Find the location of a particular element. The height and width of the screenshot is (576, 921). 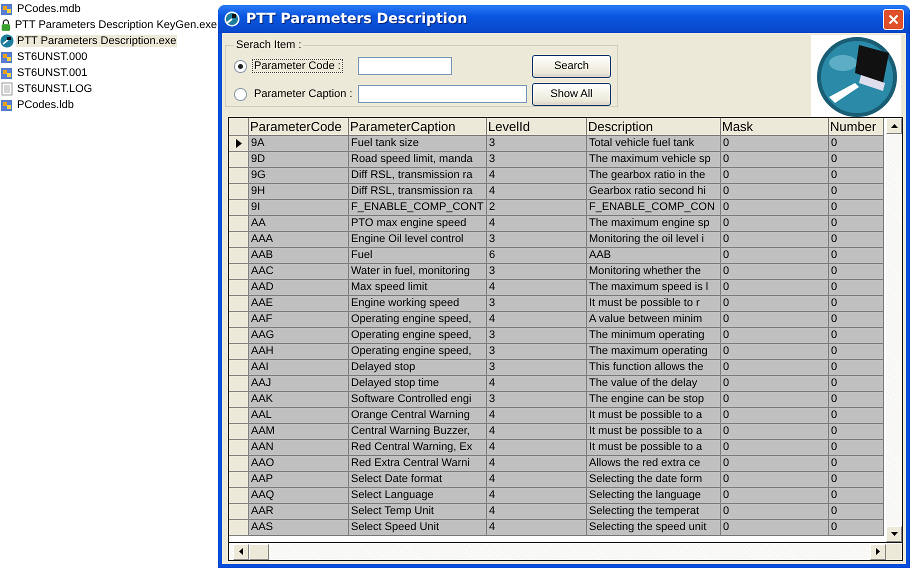

table-cell: The maximum operating is located at coordinates (654, 352).